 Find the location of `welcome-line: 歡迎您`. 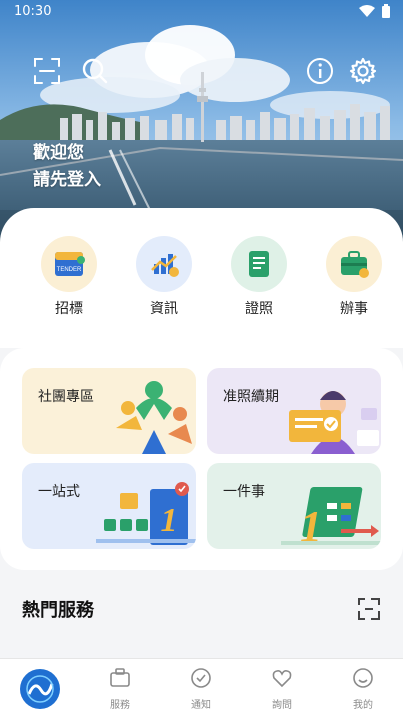

welcome-line: 歡迎您 is located at coordinates (58, 153).